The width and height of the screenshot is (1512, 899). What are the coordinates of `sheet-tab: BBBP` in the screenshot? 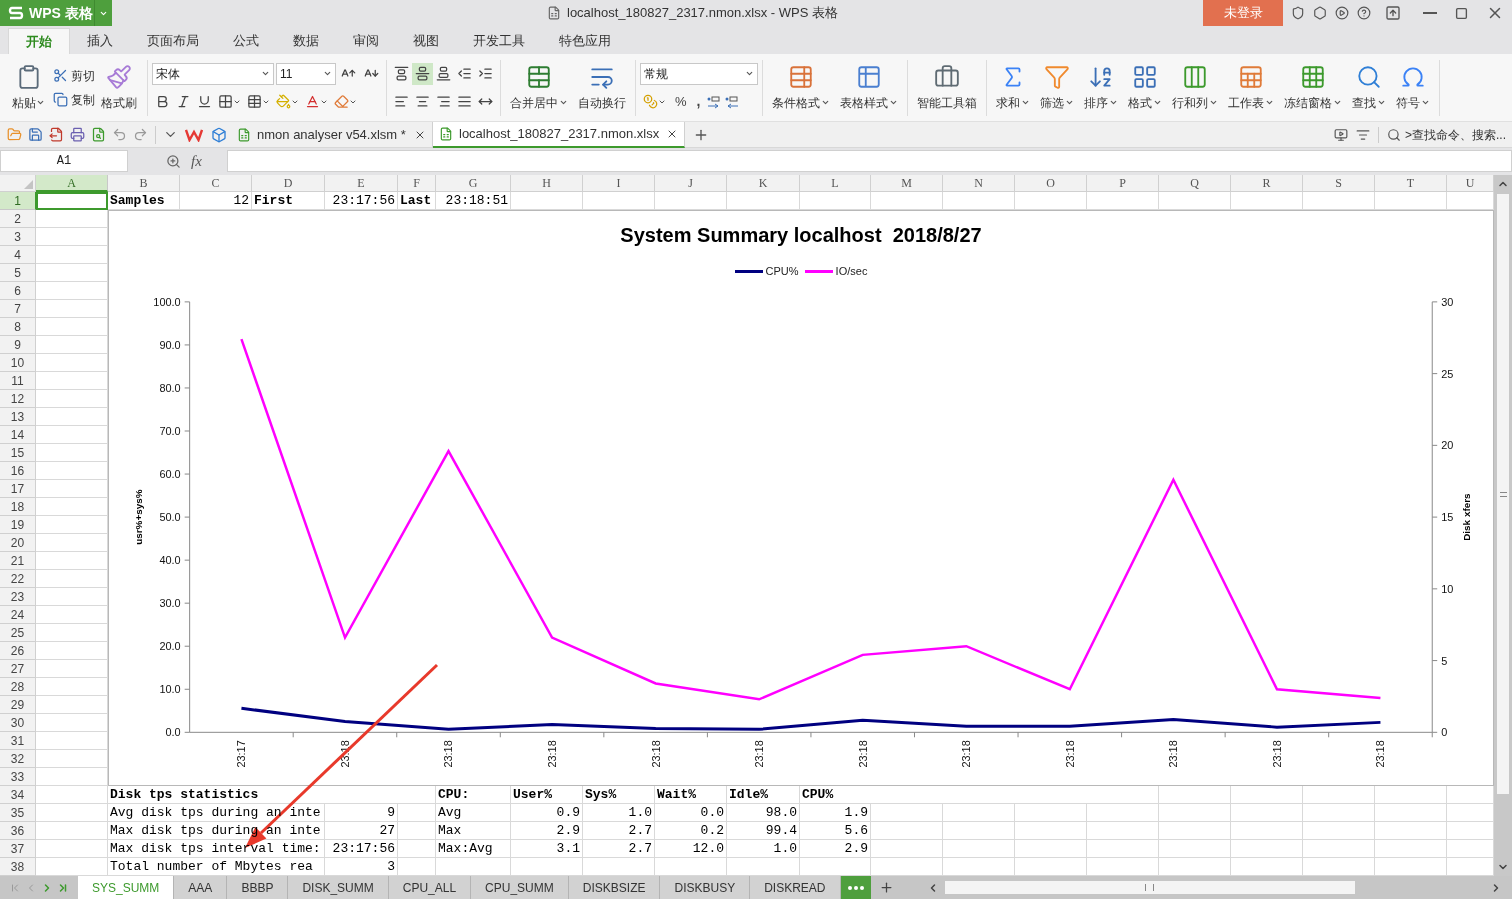 It's located at (258, 887).